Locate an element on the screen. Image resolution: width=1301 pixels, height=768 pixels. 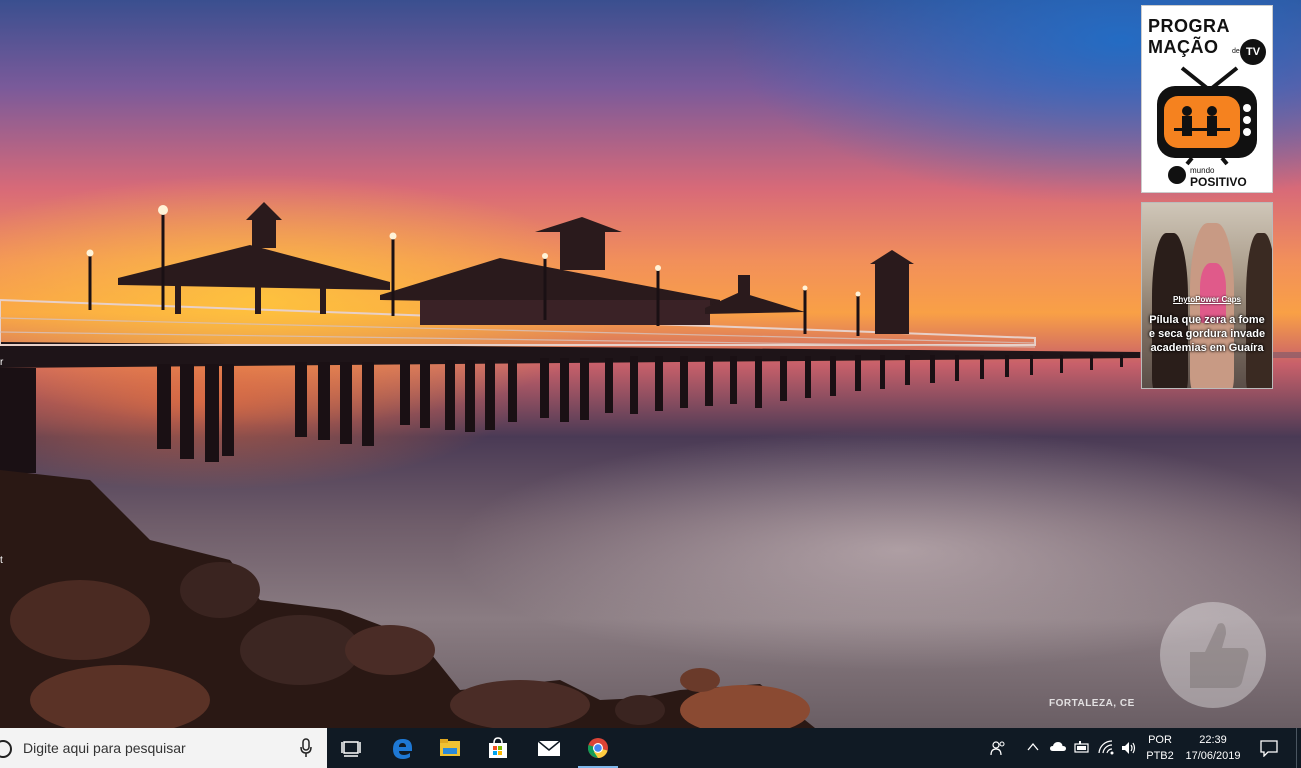
folder-icon is located at coordinates (450, 747).